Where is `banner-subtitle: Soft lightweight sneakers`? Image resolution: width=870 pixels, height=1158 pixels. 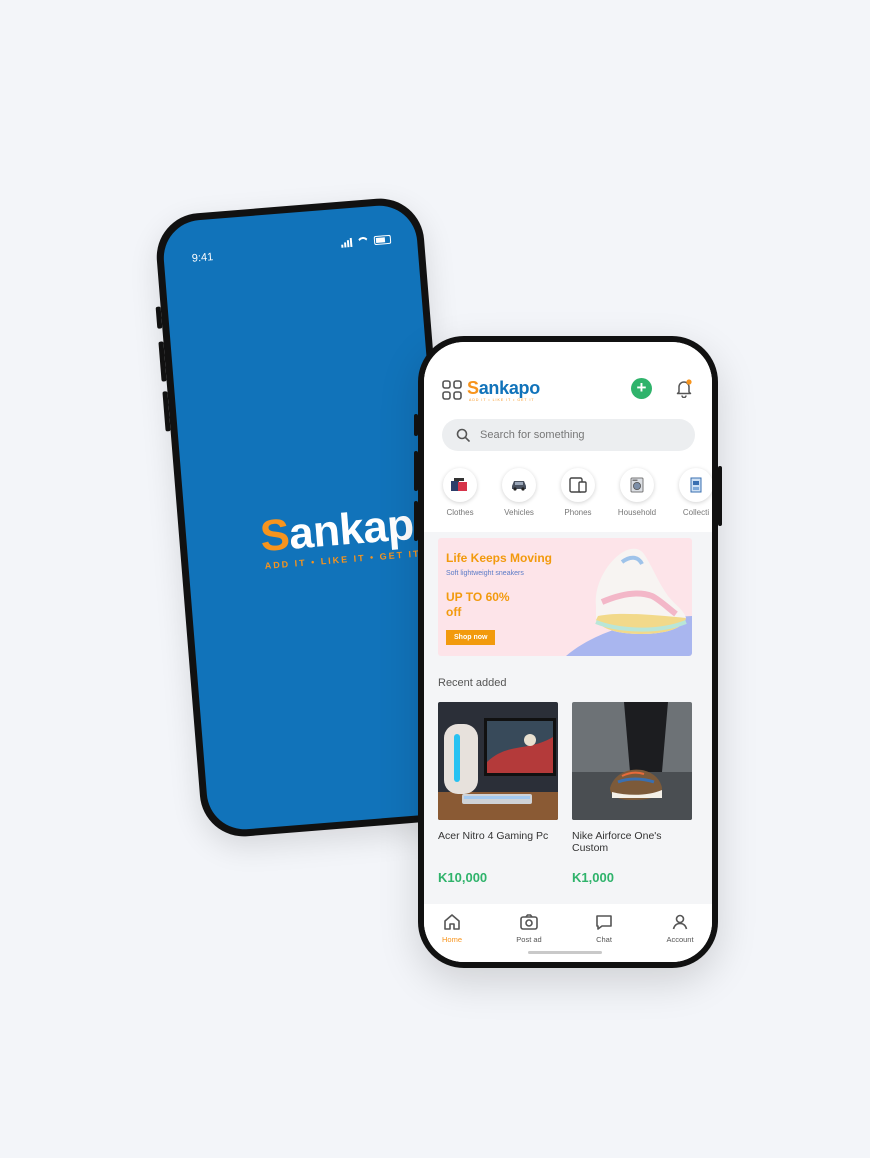 banner-subtitle: Soft lightweight sneakers is located at coordinates (485, 573).